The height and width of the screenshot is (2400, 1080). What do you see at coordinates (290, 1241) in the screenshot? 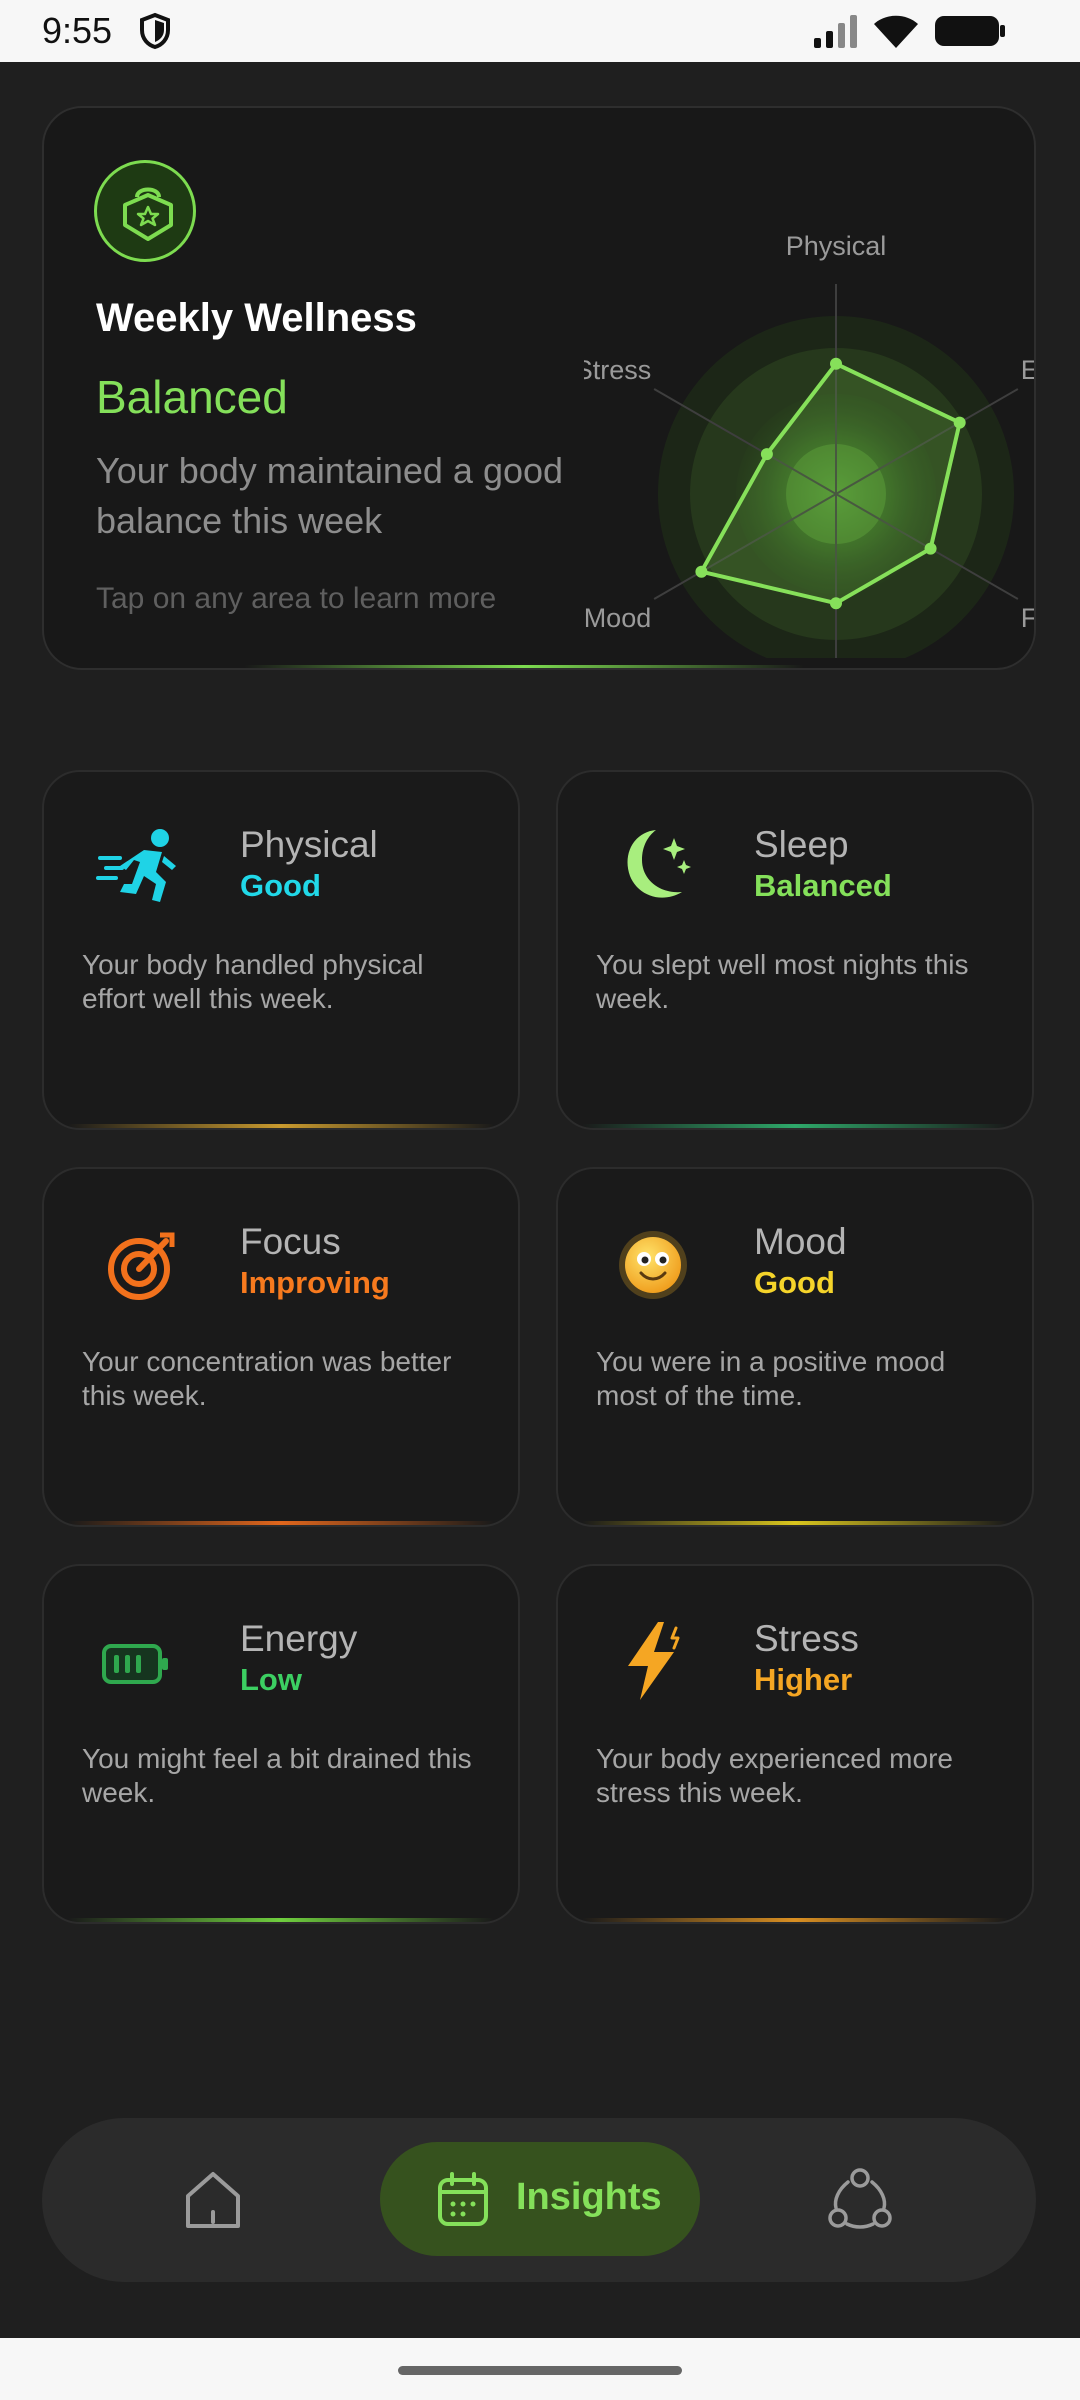
I see `card-title: Focus` at bounding box center [290, 1241].